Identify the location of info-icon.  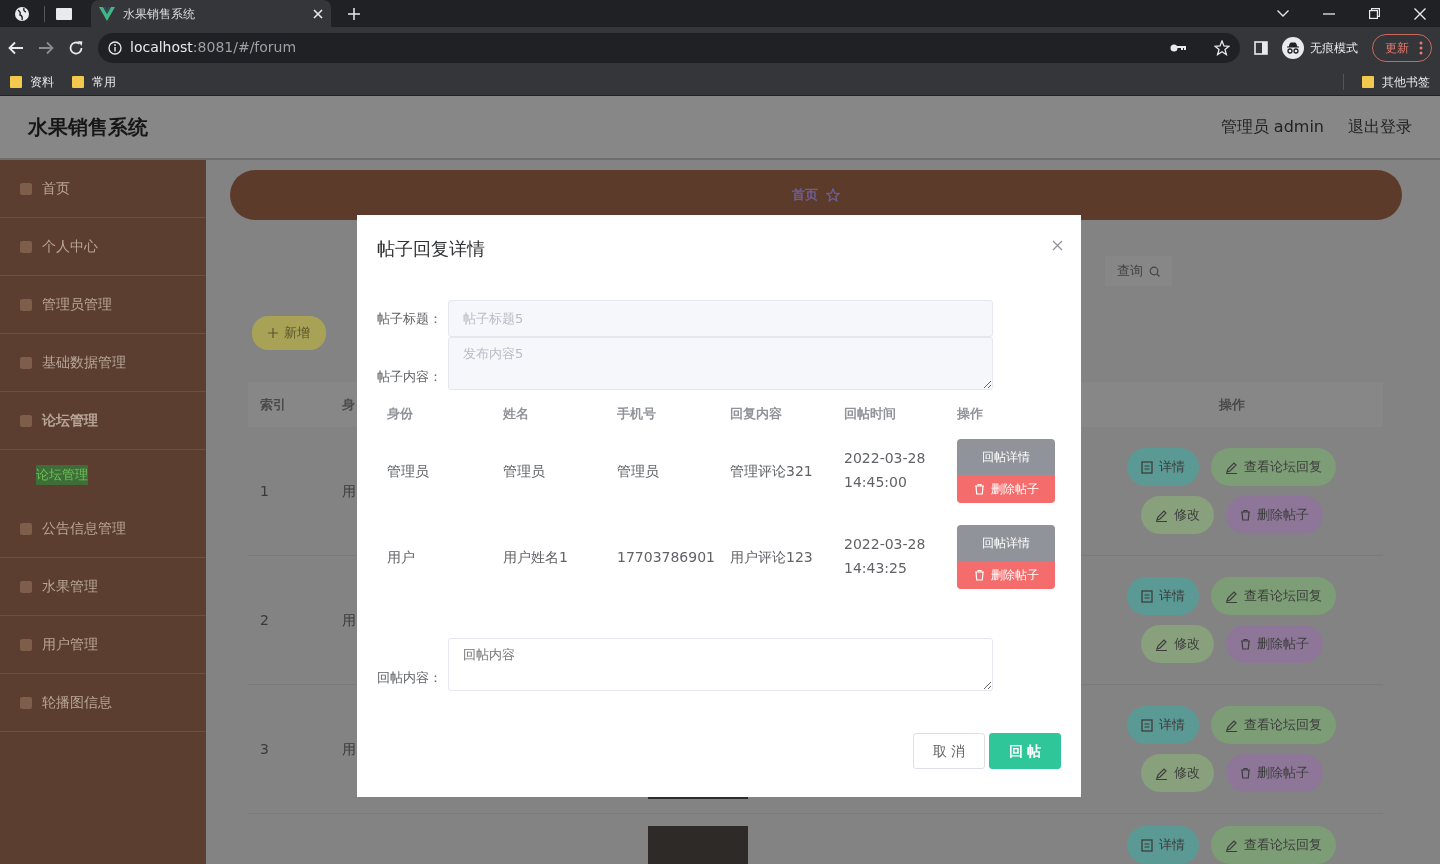
(115, 47).